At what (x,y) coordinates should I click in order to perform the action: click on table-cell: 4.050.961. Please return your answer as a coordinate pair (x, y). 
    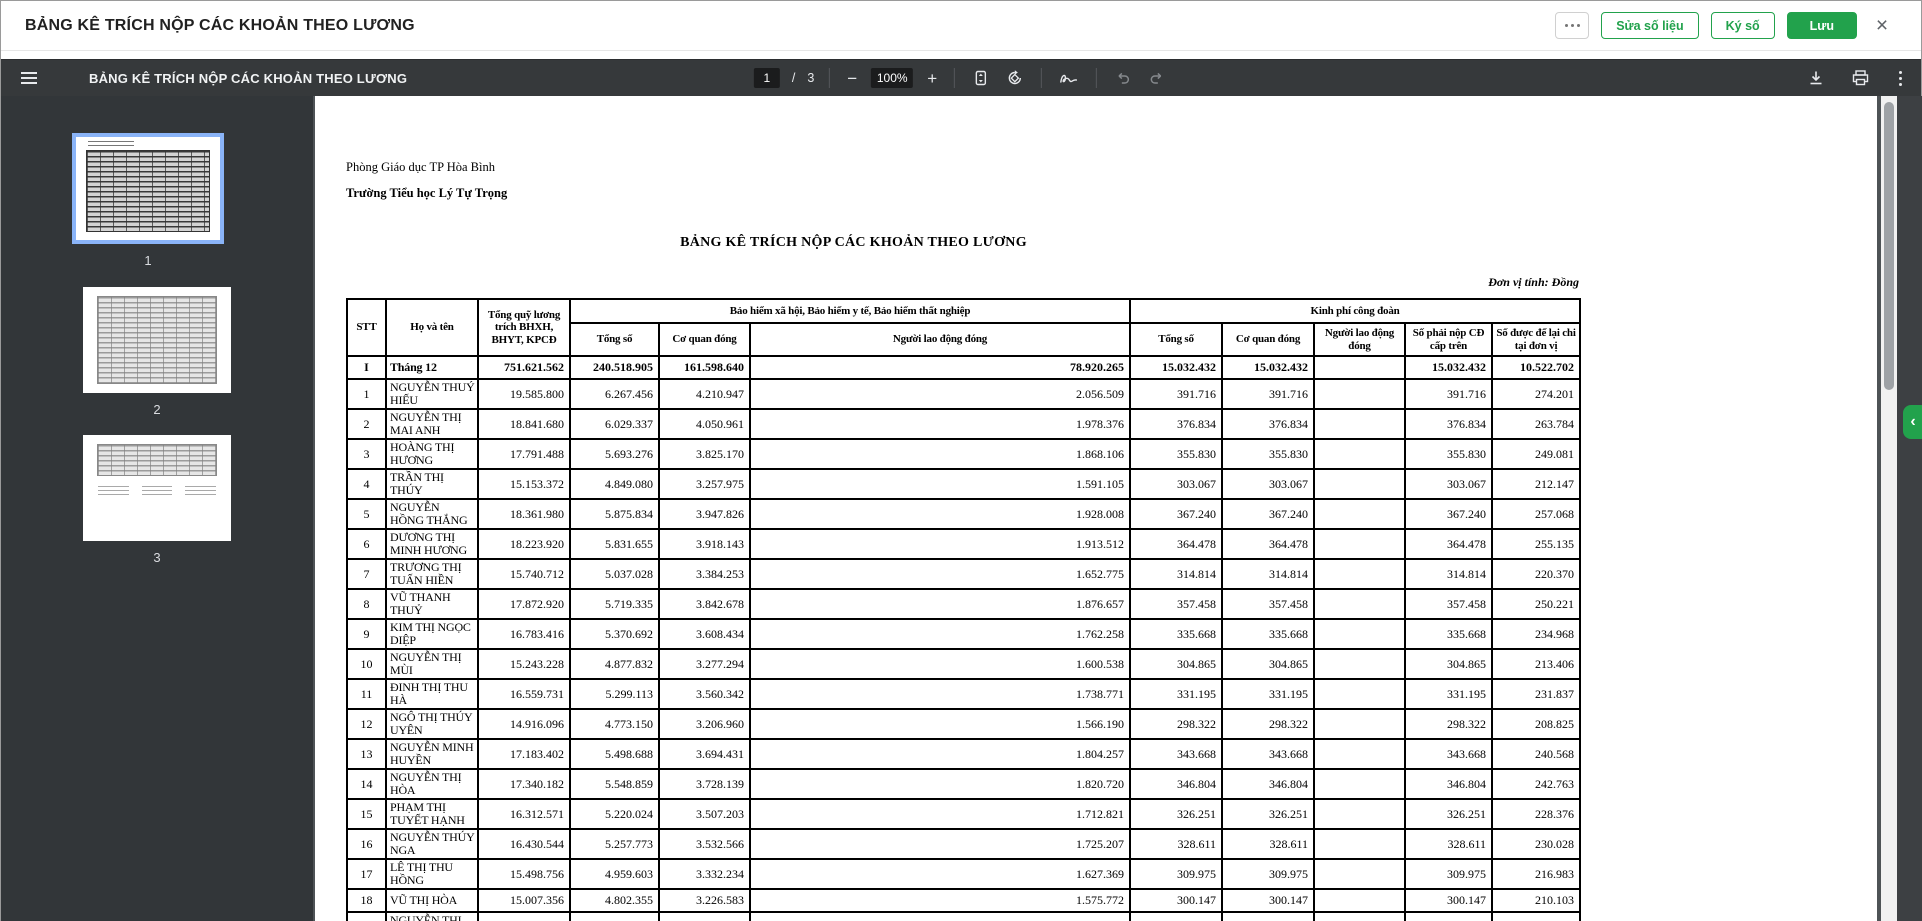
    Looking at the image, I should click on (704, 424).